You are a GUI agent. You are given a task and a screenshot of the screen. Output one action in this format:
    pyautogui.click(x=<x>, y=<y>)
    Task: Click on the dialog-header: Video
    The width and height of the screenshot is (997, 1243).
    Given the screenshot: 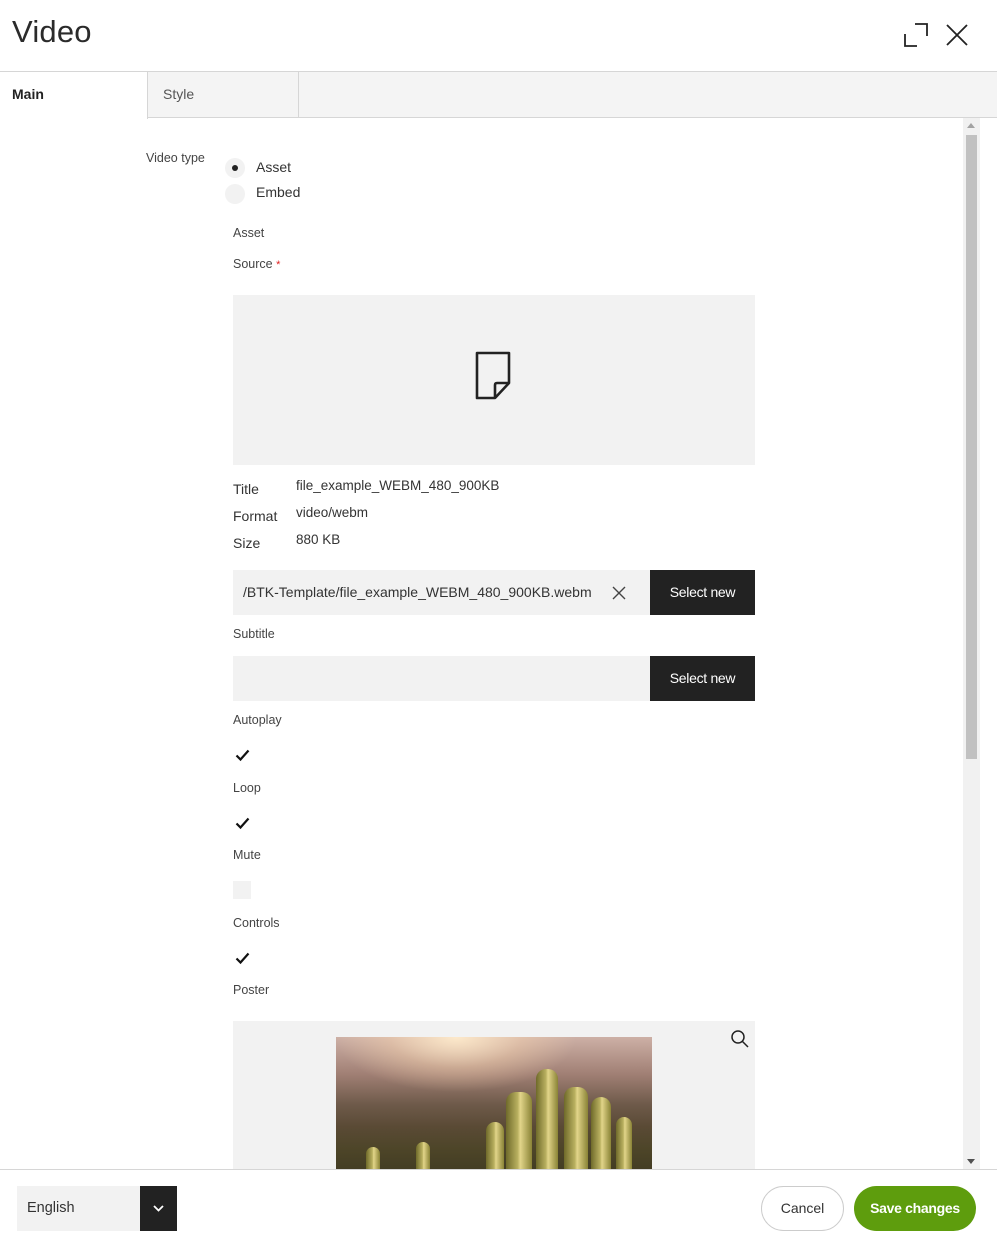 What is the action you would take?
    pyautogui.click(x=498, y=36)
    